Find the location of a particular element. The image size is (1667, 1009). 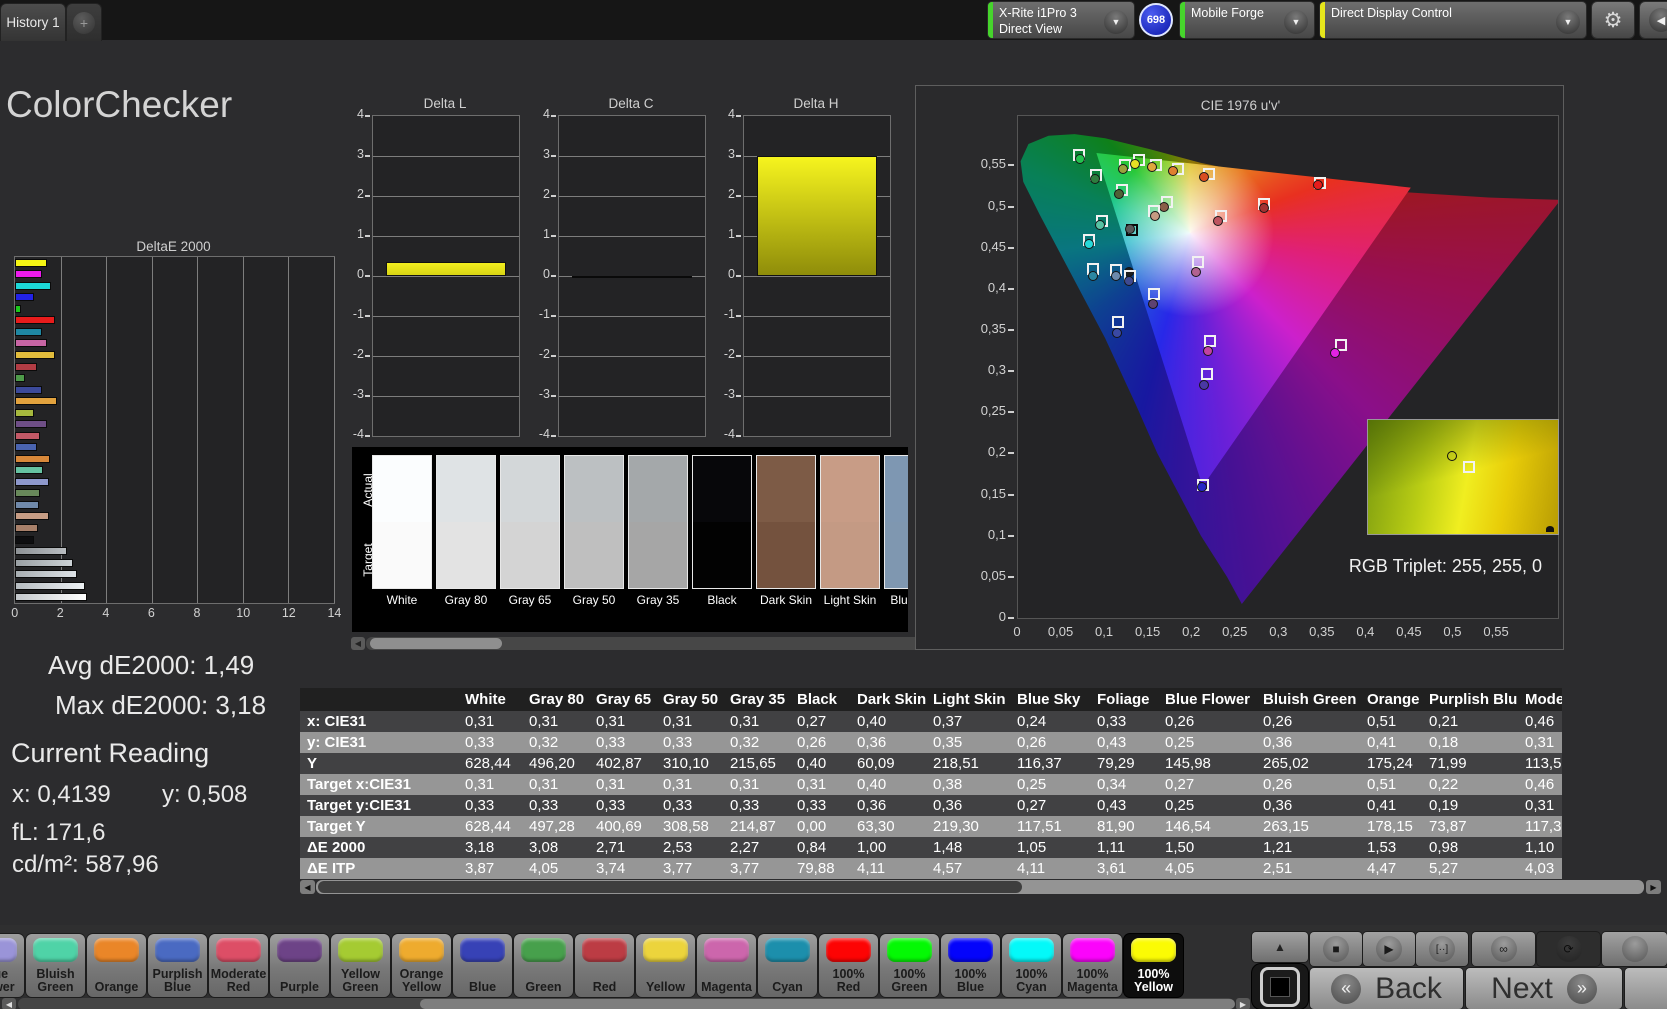

deltaL-tick-label: -1 is located at coordinates (358, 314).